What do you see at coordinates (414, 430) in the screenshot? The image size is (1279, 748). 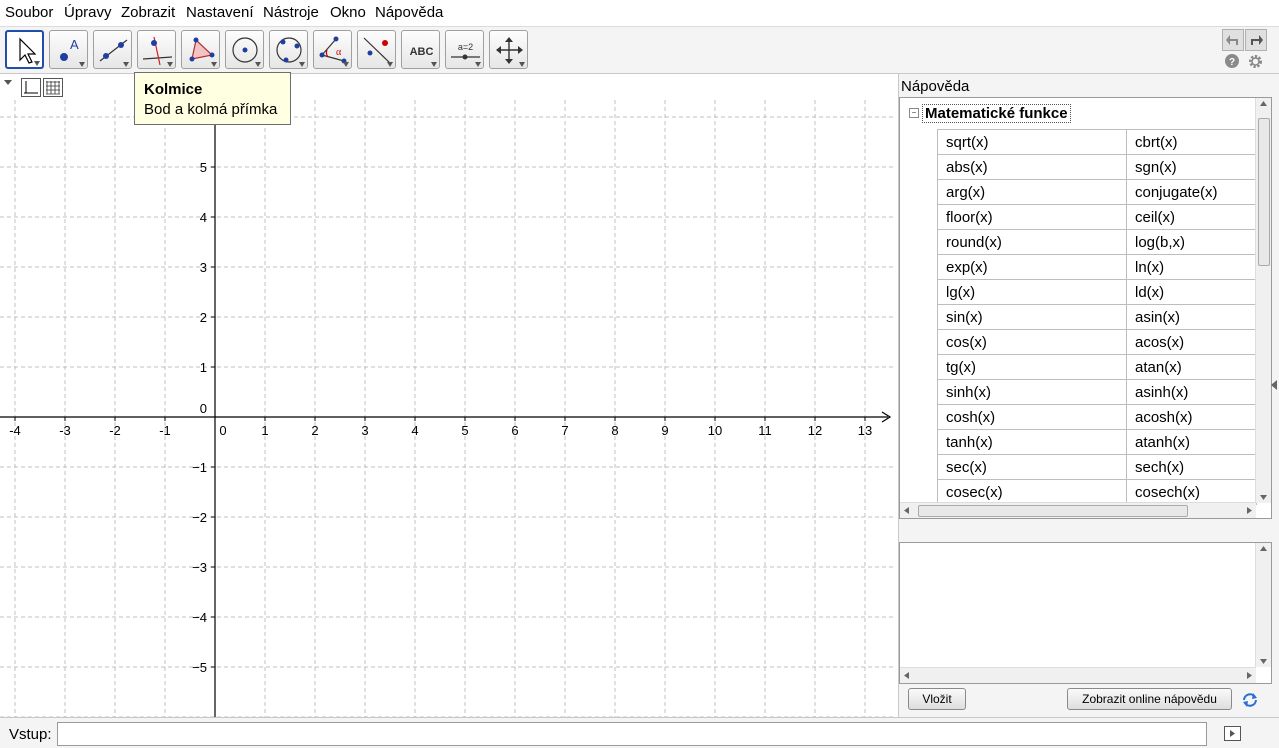 I see `x-tick-label: 4` at bounding box center [414, 430].